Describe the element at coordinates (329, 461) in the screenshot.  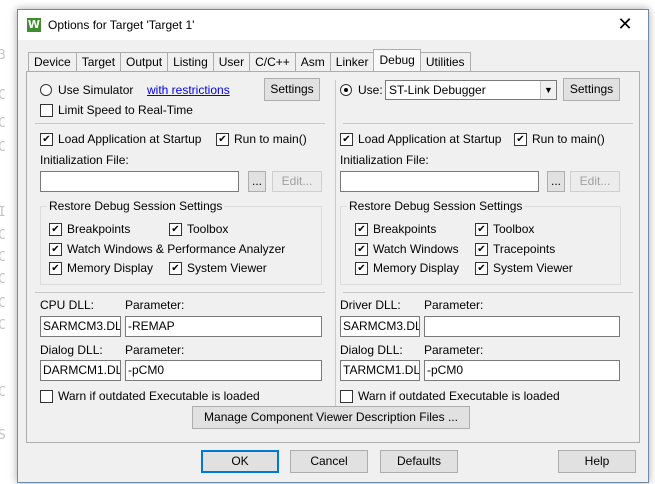
I see `cancel-button: Cancel` at that location.